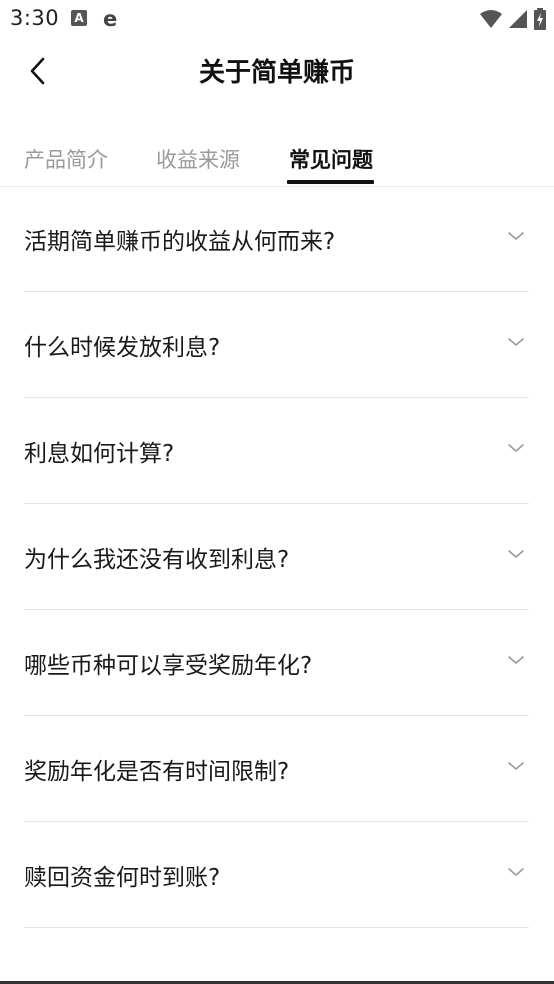  I want to click on battery-icon, so click(540, 19).